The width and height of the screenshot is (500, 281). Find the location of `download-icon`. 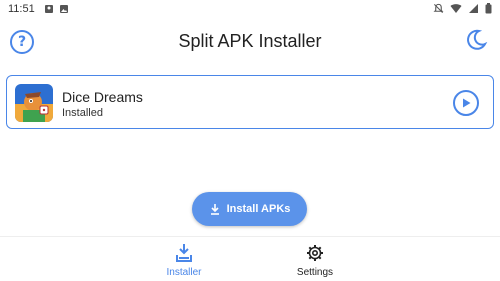

download-icon is located at coordinates (214, 209).